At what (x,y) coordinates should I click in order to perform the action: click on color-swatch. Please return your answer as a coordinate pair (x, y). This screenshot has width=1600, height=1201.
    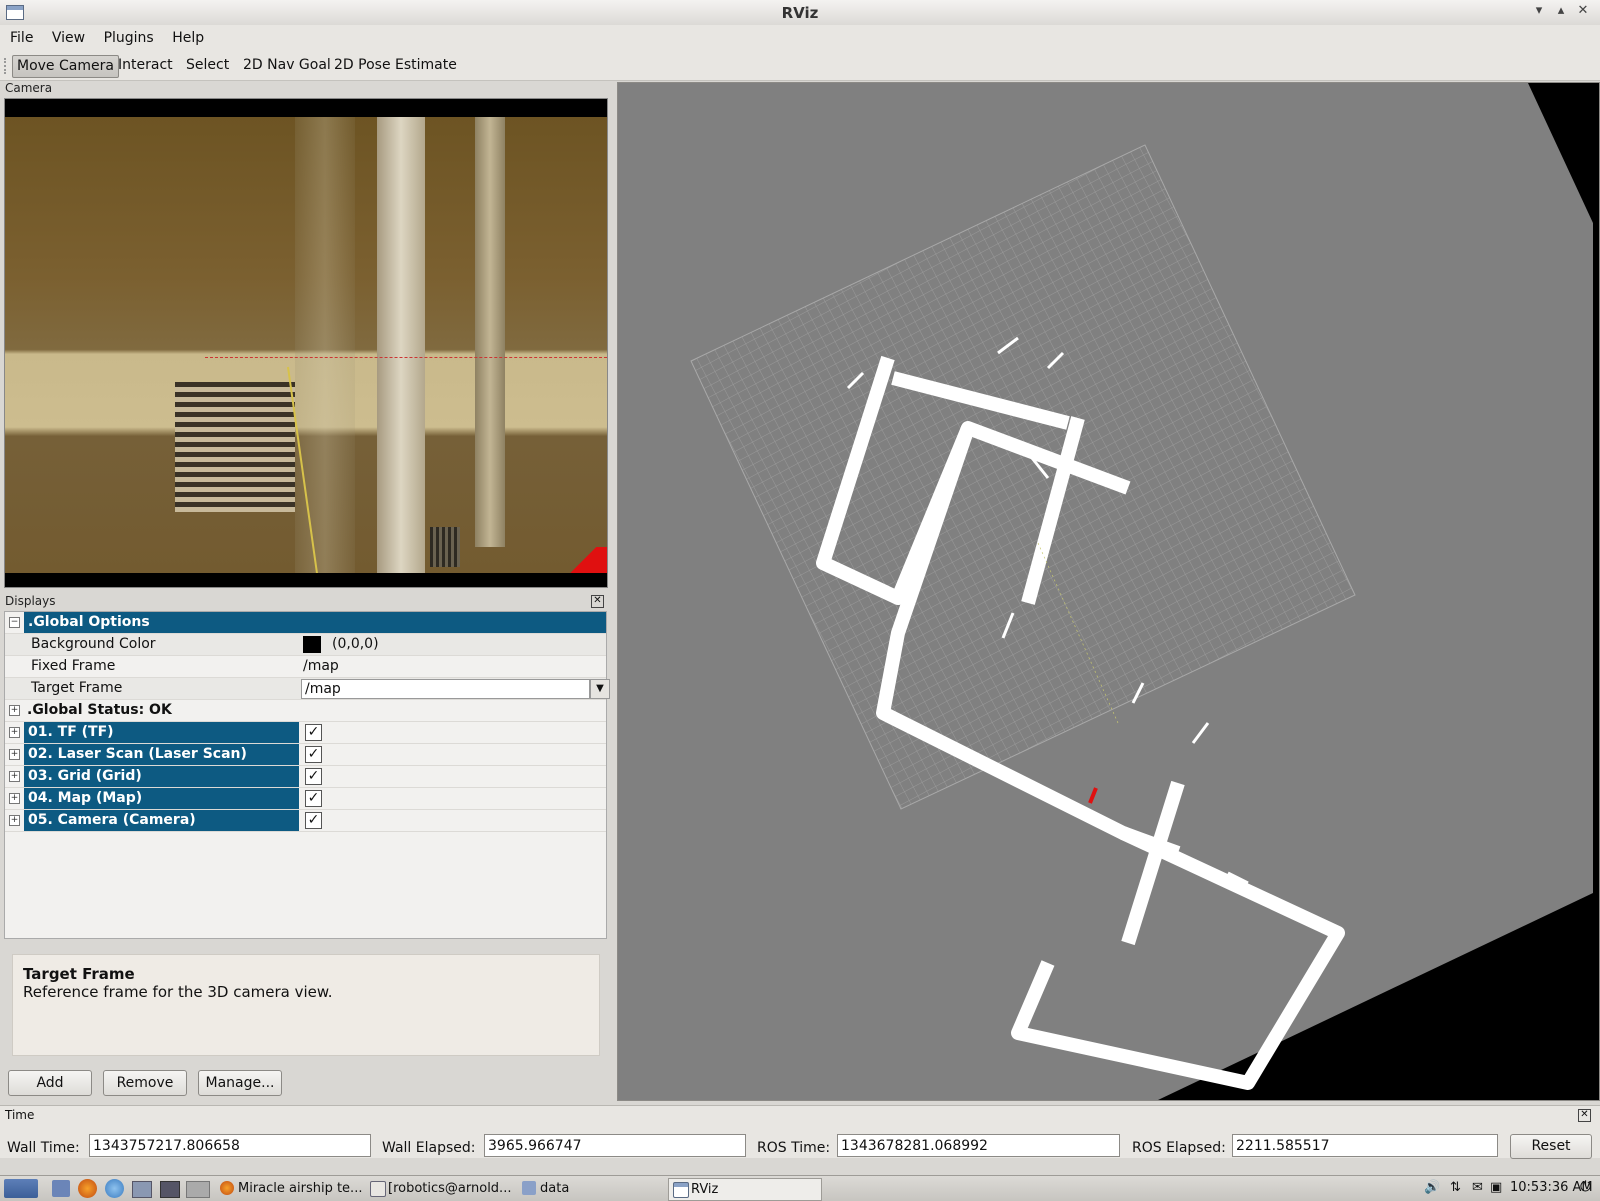
    Looking at the image, I should click on (312, 644).